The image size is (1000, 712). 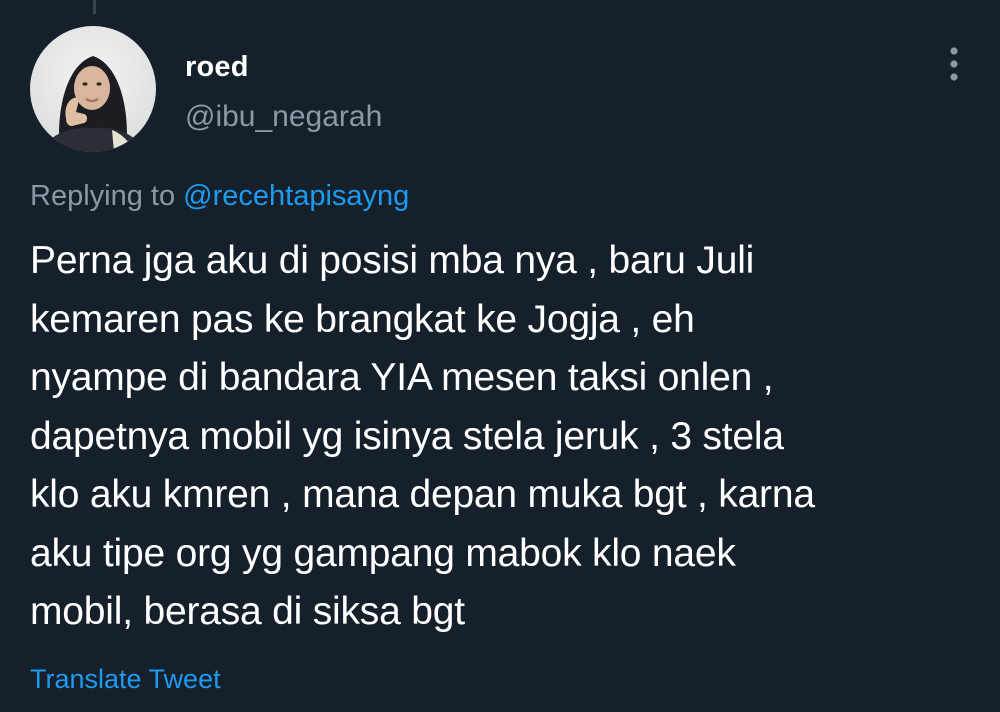 What do you see at coordinates (283, 67) in the screenshot?
I see `author-display-name: roed` at bounding box center [283, 67].